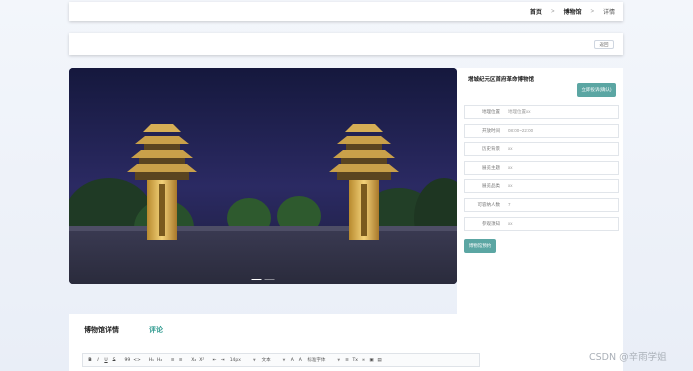 Image resolution: width=693 pixels, height=371 pixels. I want to click on font-family-select: 标准字体 ▼, so click(323, 360).